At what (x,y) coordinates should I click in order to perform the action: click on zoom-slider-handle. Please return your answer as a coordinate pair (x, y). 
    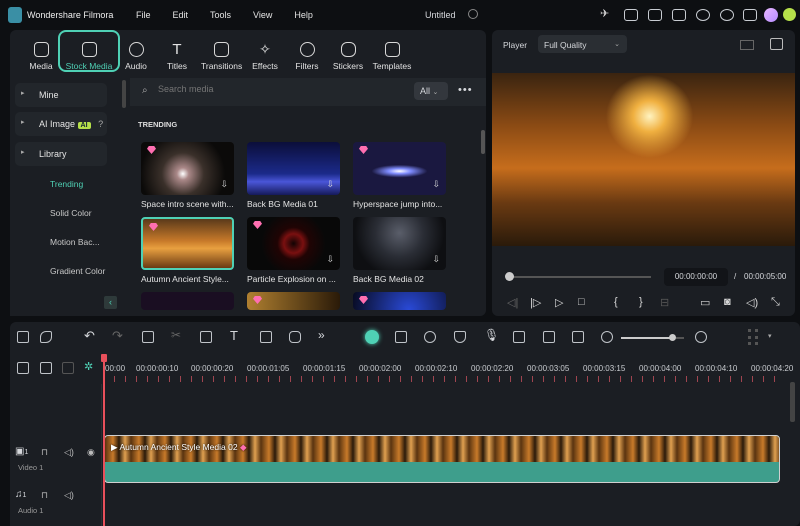
    Looking at the image, I should click on (672, 337).